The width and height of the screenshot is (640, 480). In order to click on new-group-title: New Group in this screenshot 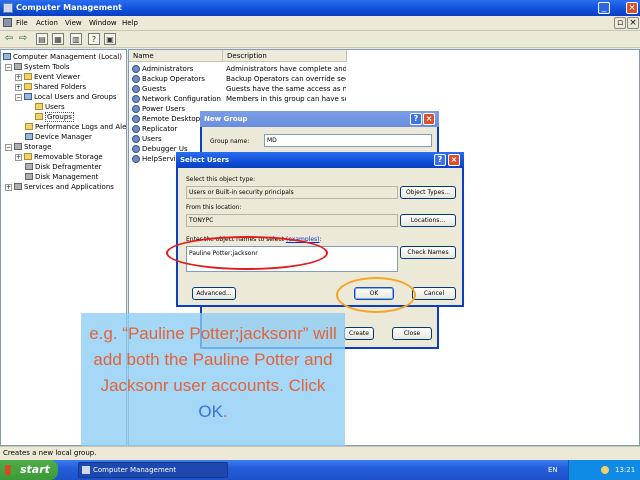, I will do `click(226, 119)`.